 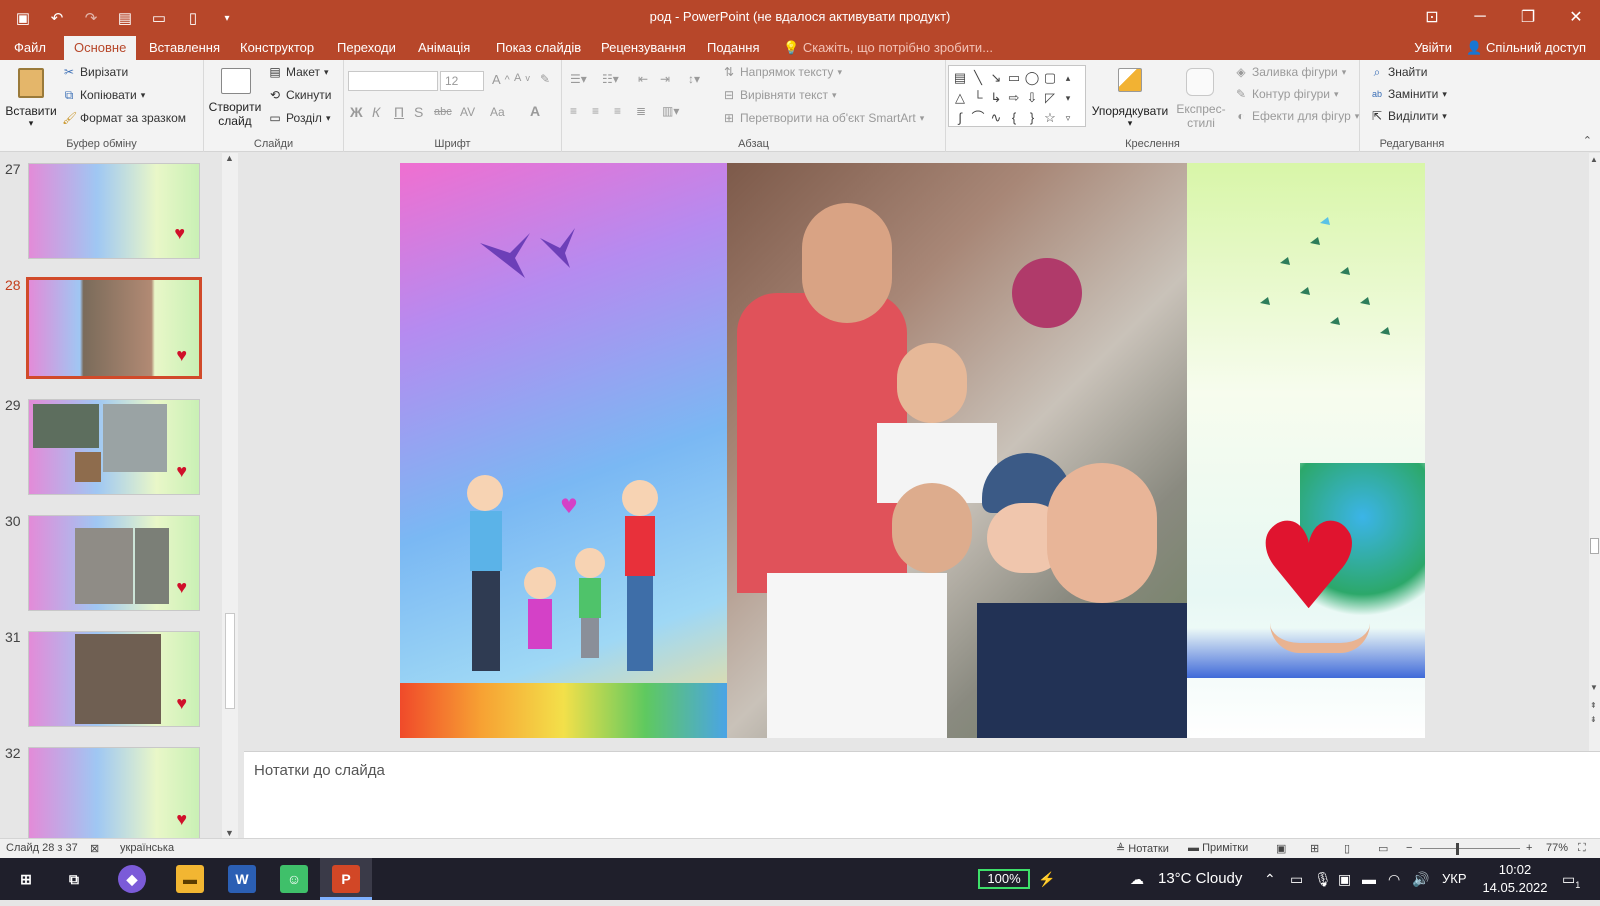 I want to click on paste-button: Вставити ▾, so click(x=31, y=98).